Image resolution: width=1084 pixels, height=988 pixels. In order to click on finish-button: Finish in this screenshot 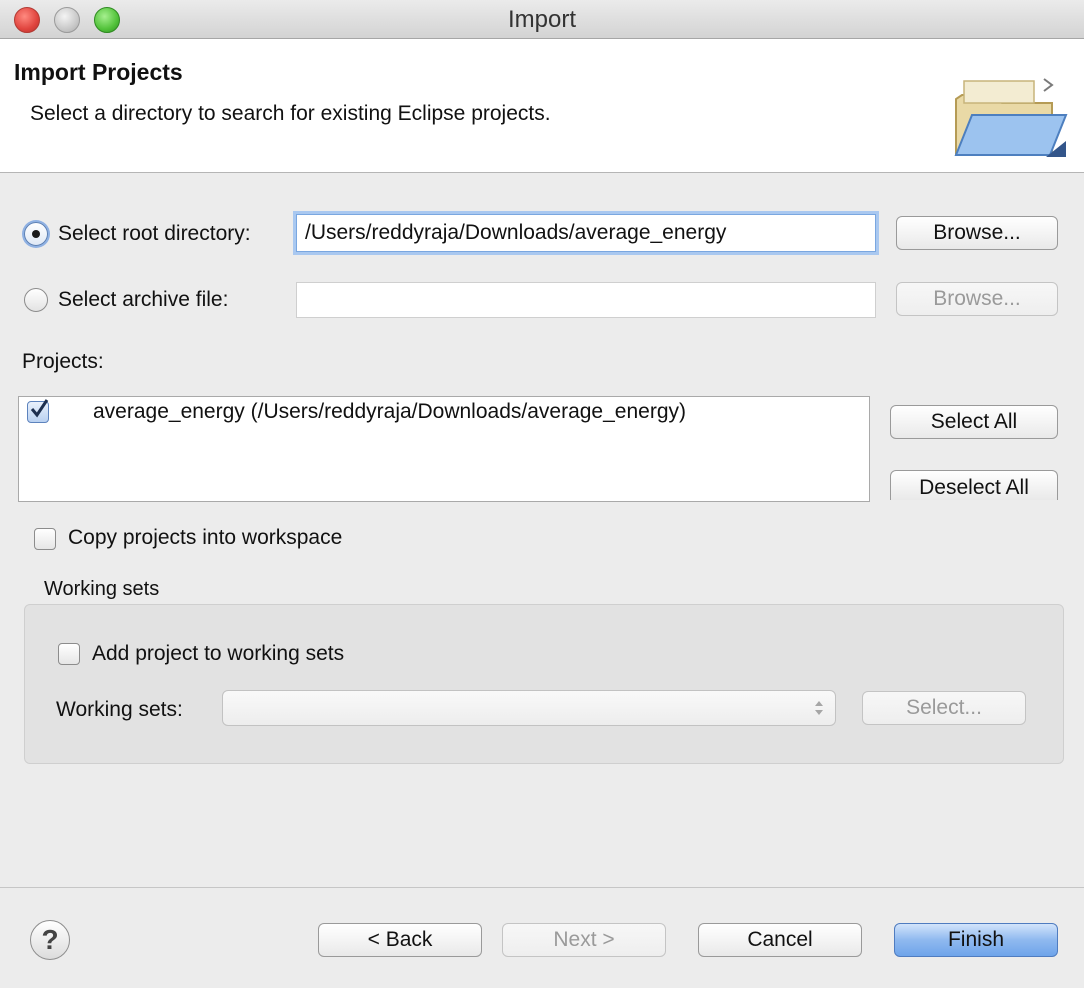, I will do `click(976, 940)`.